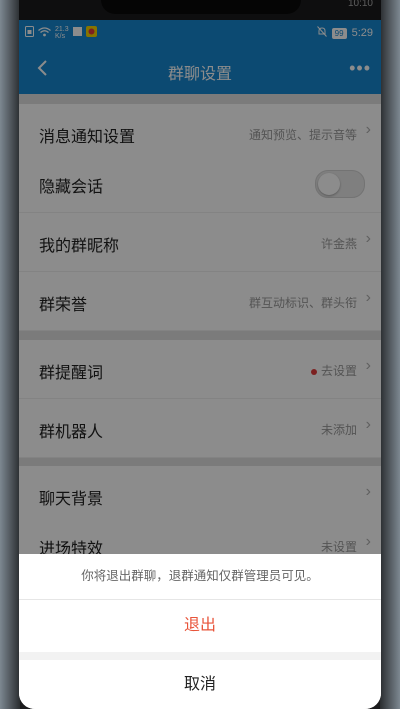 The image size is (400, 709). I want to click on row-value: 群互动标识、群头衔, so click(302, 303).